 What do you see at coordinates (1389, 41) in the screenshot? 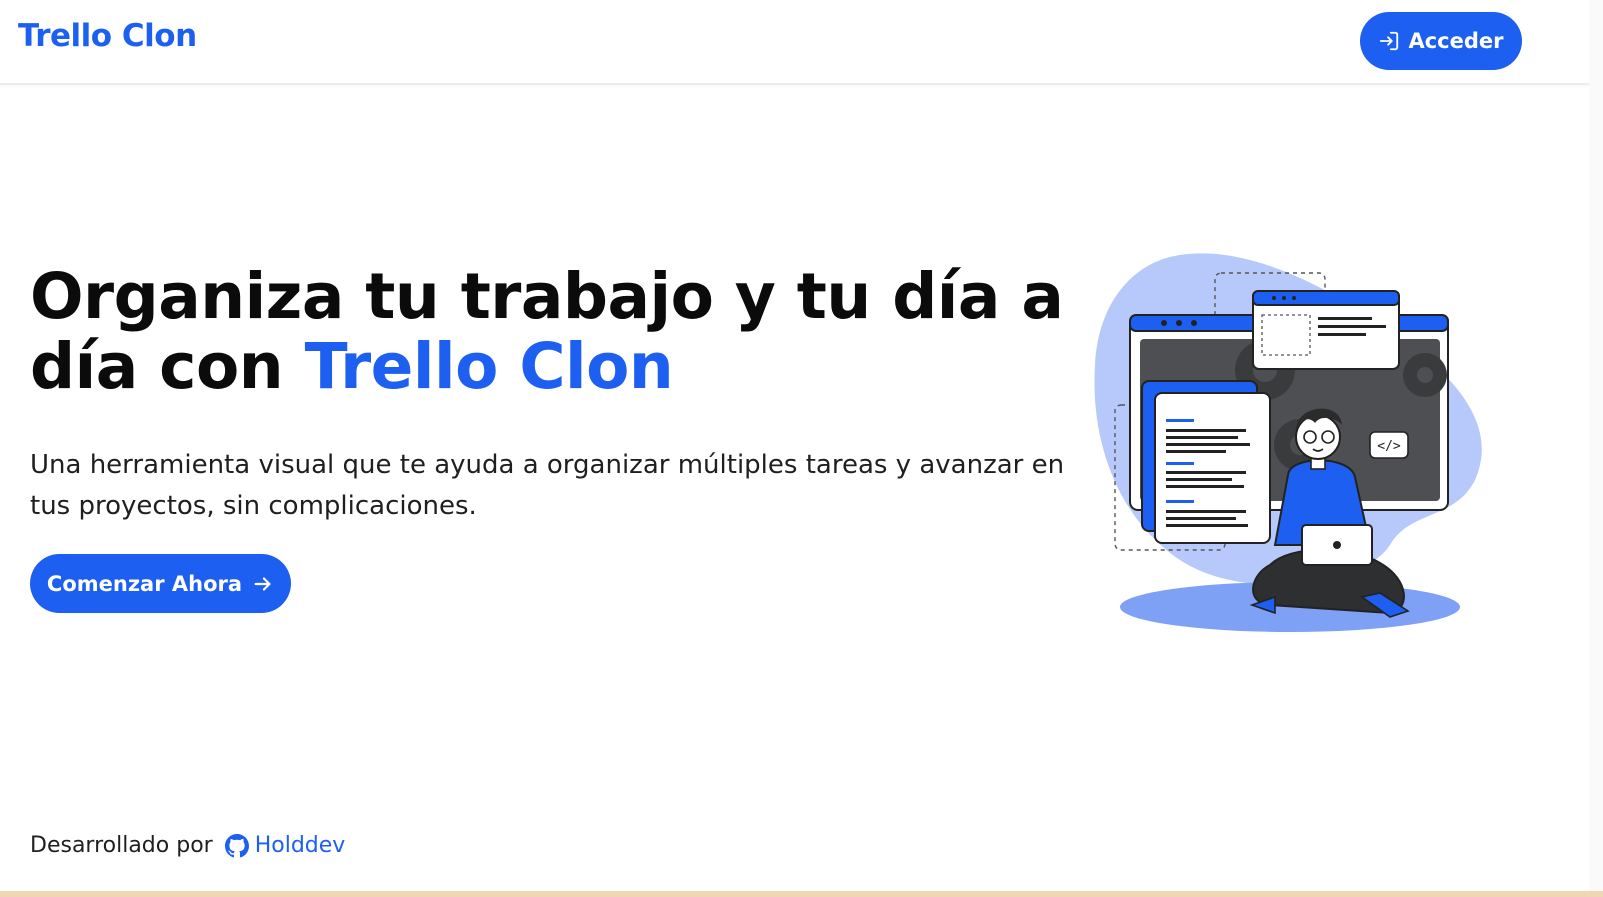
I see `login-arrow-icon` at bounding box center [1389, 41].